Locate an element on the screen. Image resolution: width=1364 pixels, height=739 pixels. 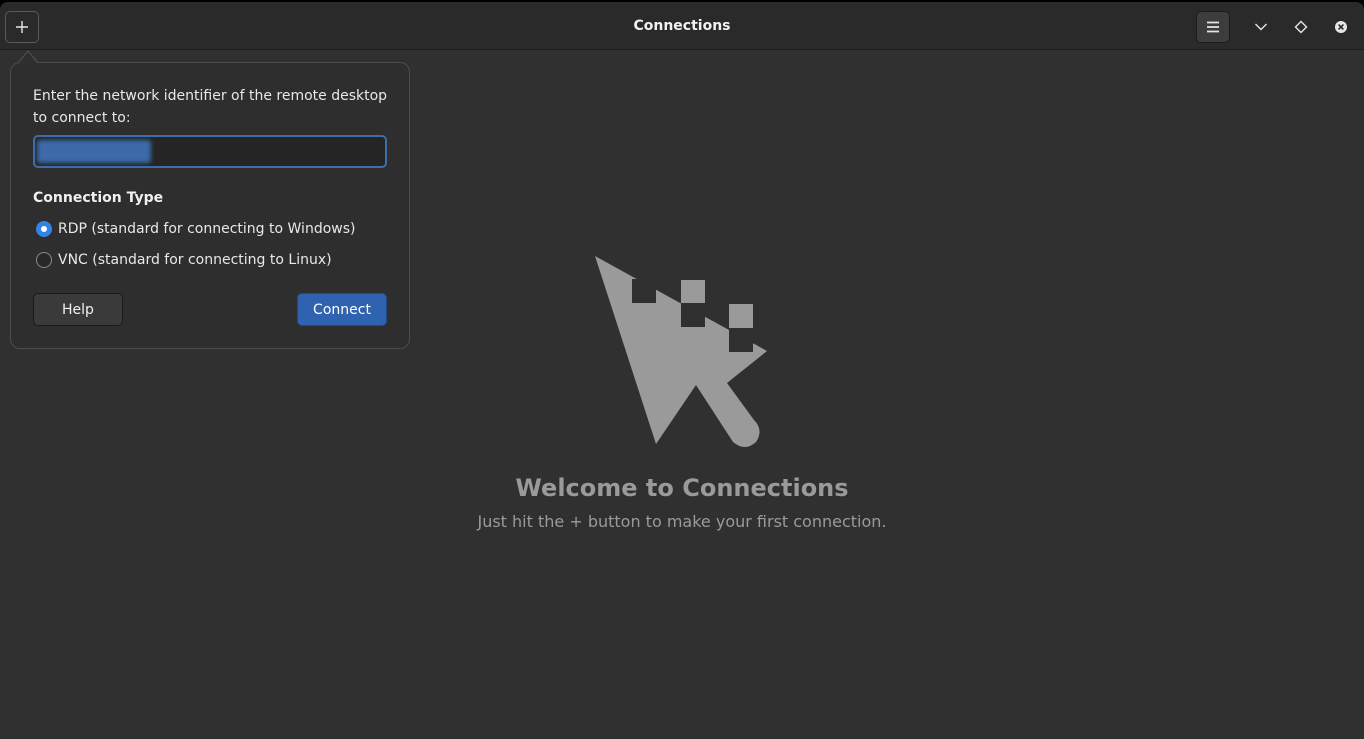
maximize-button is located at coordinates (1301, 27).